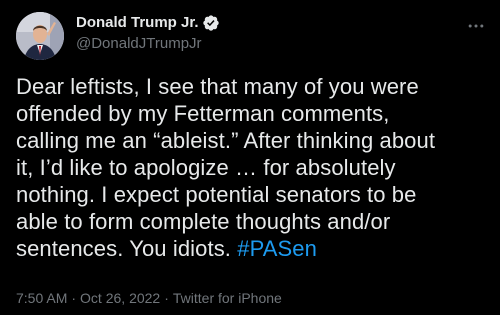 This screenshot has height=315, width=500. I want to click on tweet-time: 7:50 AM, so click(41, 298).